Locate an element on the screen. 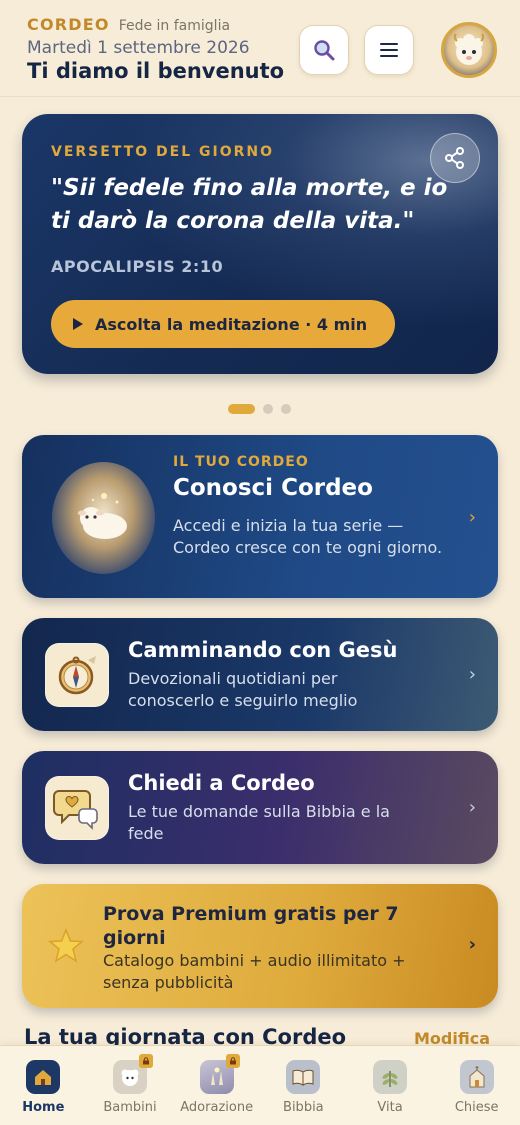  hamburger-menu-icon is located at coordinates (389, 50).